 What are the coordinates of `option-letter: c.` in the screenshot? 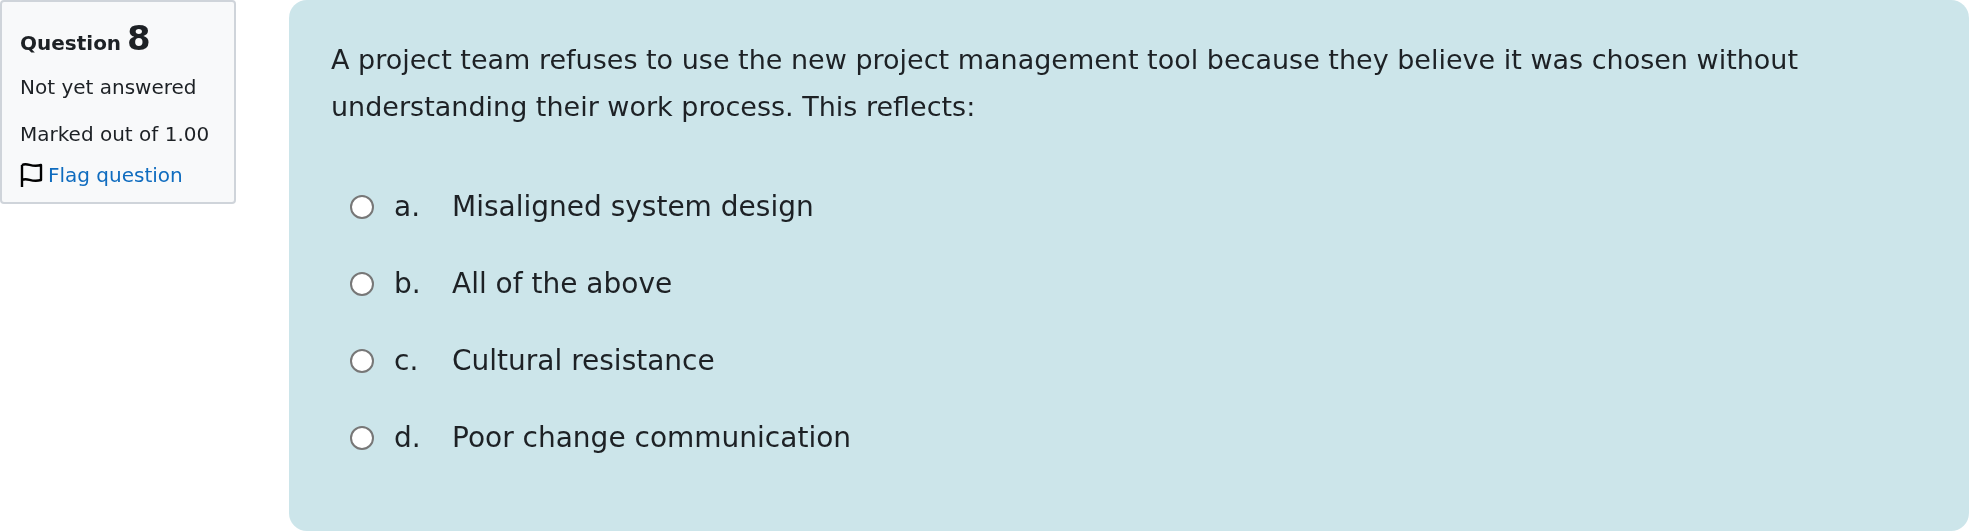 It's located at (407, 360).